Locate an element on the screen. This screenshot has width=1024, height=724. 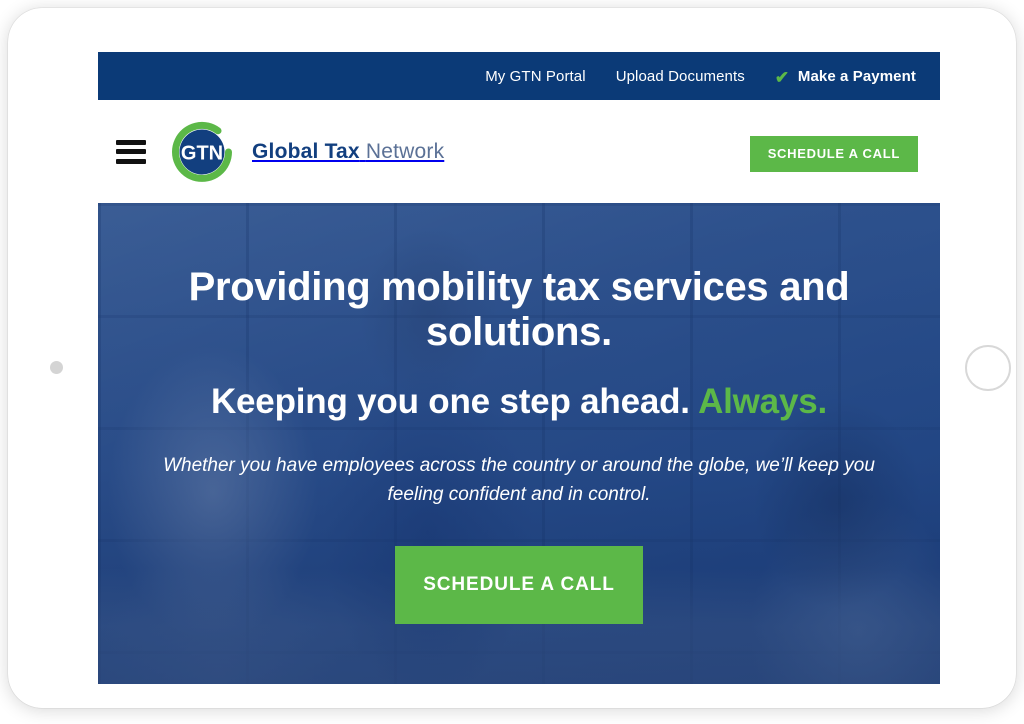
hamburger-icon is located at coordinates (131, 151).